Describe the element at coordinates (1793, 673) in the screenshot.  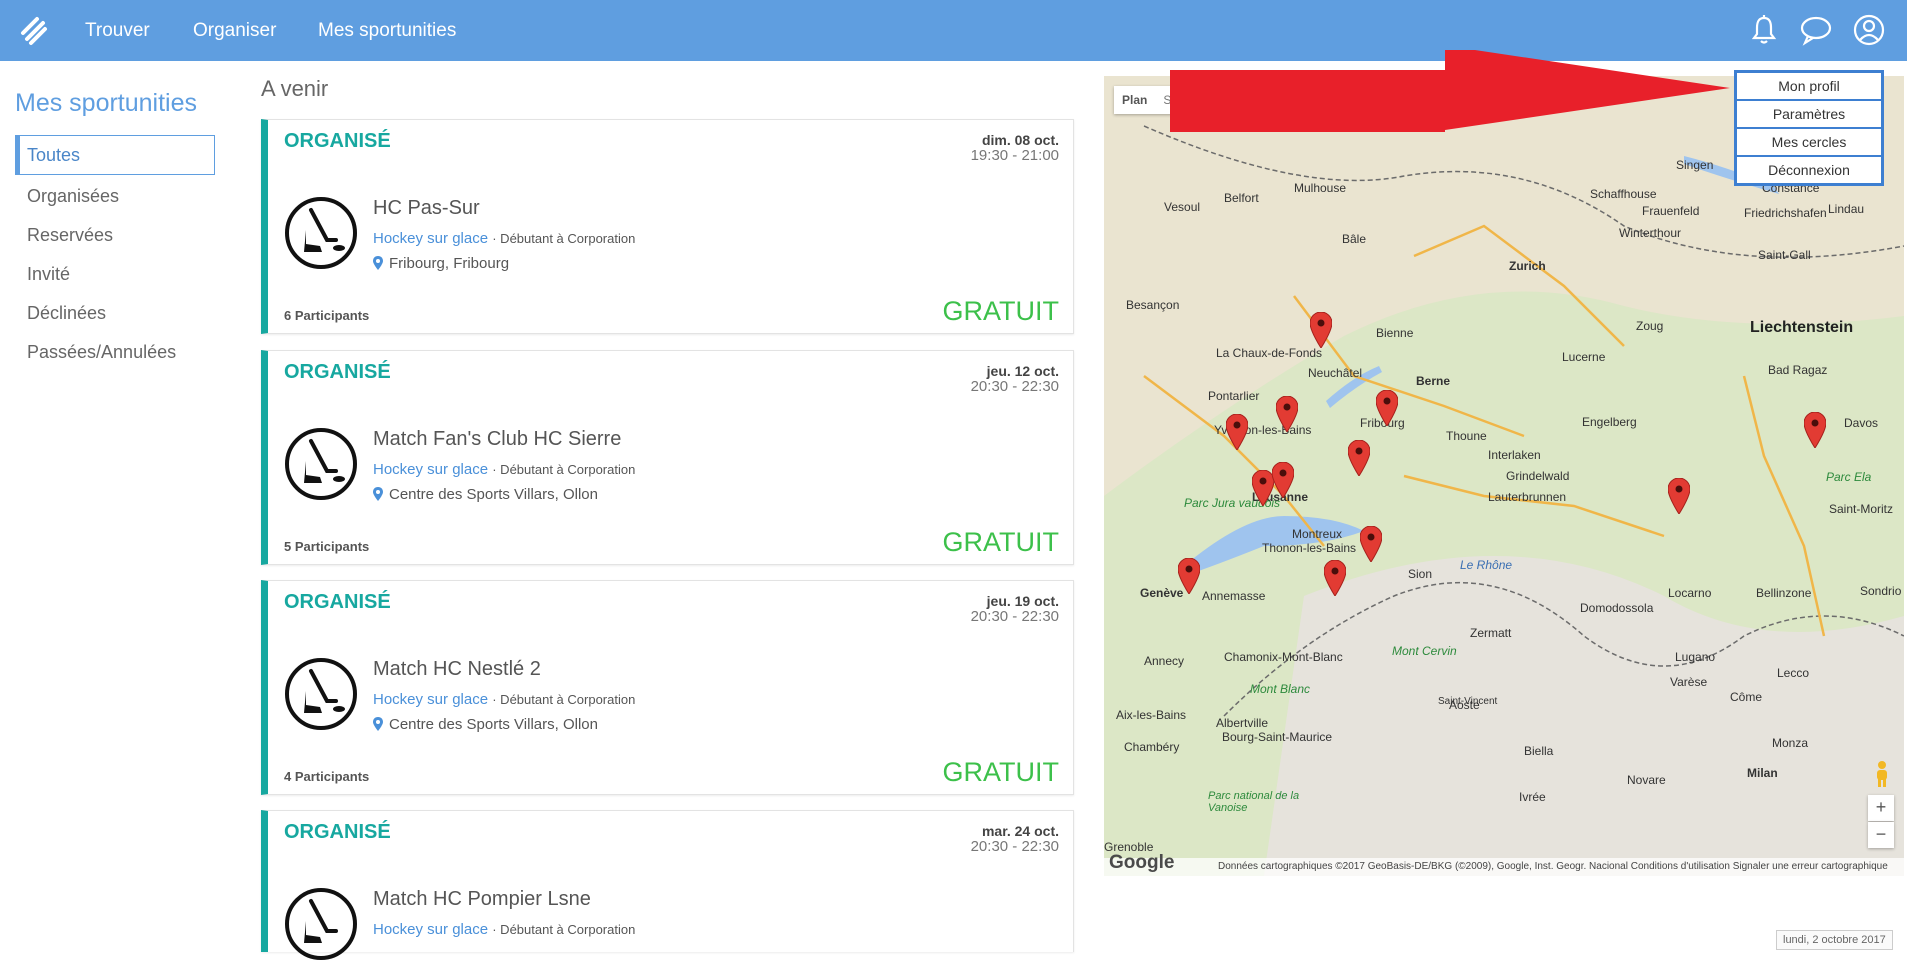
I see `map-label: Lecco` at that location.